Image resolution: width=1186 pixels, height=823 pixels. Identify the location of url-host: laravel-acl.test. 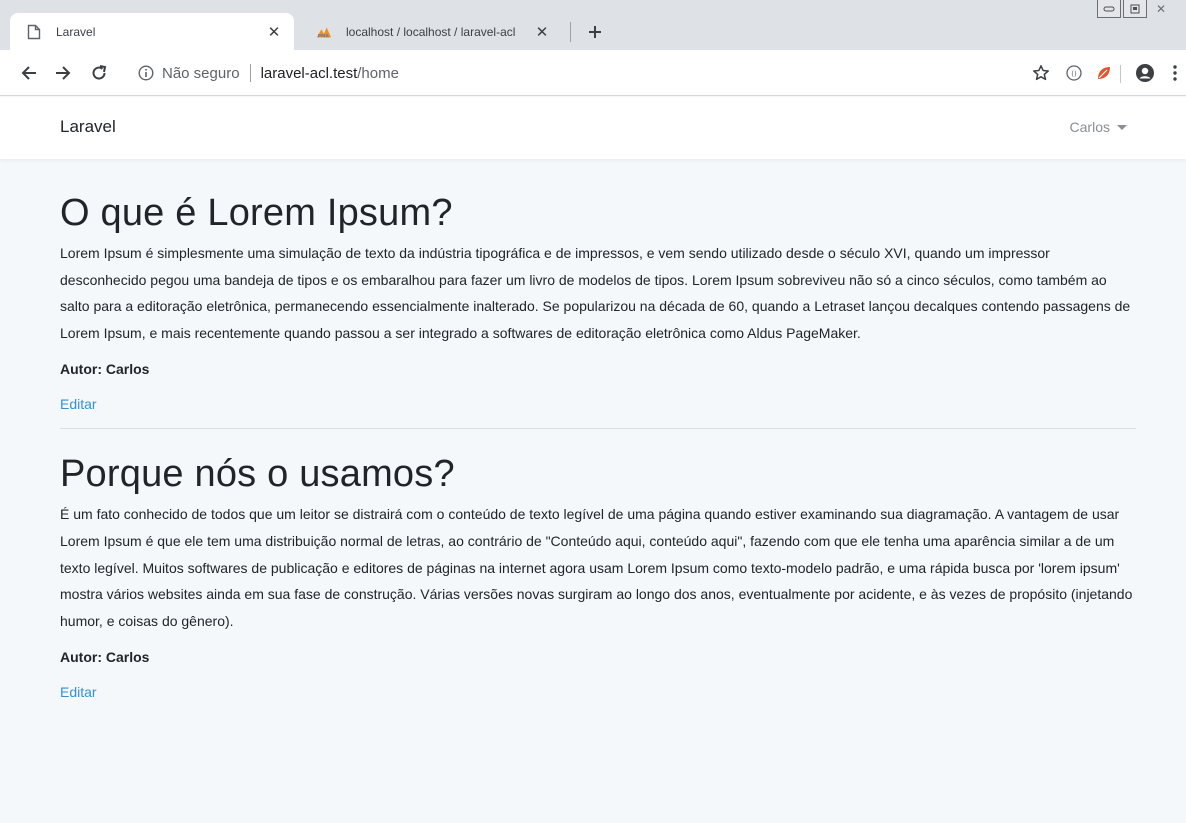
(309, 73).